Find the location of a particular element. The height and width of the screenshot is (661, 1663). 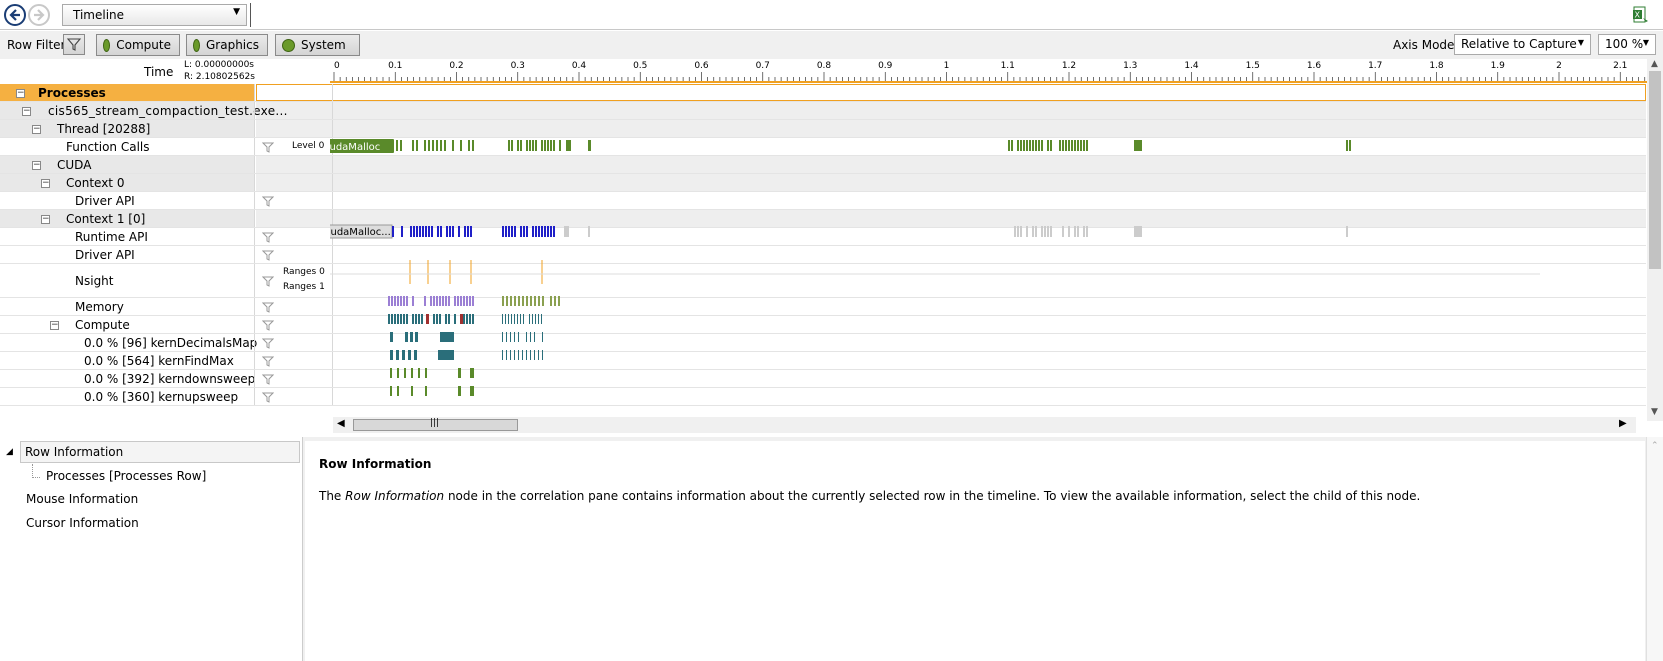

zoom-select: 100 % ▼ is located at coordinates (1627, 44).